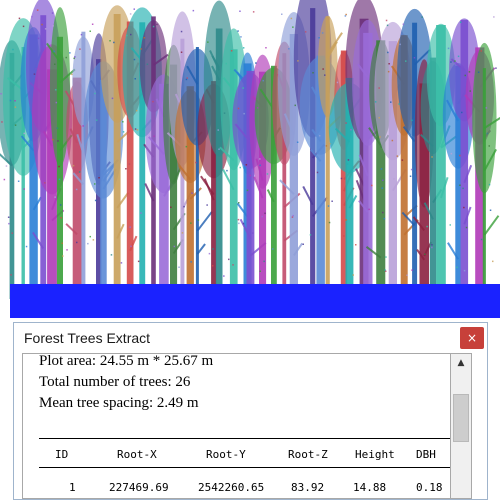 This screenshot has width=500, height=500. I want to click on close-button: ×, so click(472, 338).